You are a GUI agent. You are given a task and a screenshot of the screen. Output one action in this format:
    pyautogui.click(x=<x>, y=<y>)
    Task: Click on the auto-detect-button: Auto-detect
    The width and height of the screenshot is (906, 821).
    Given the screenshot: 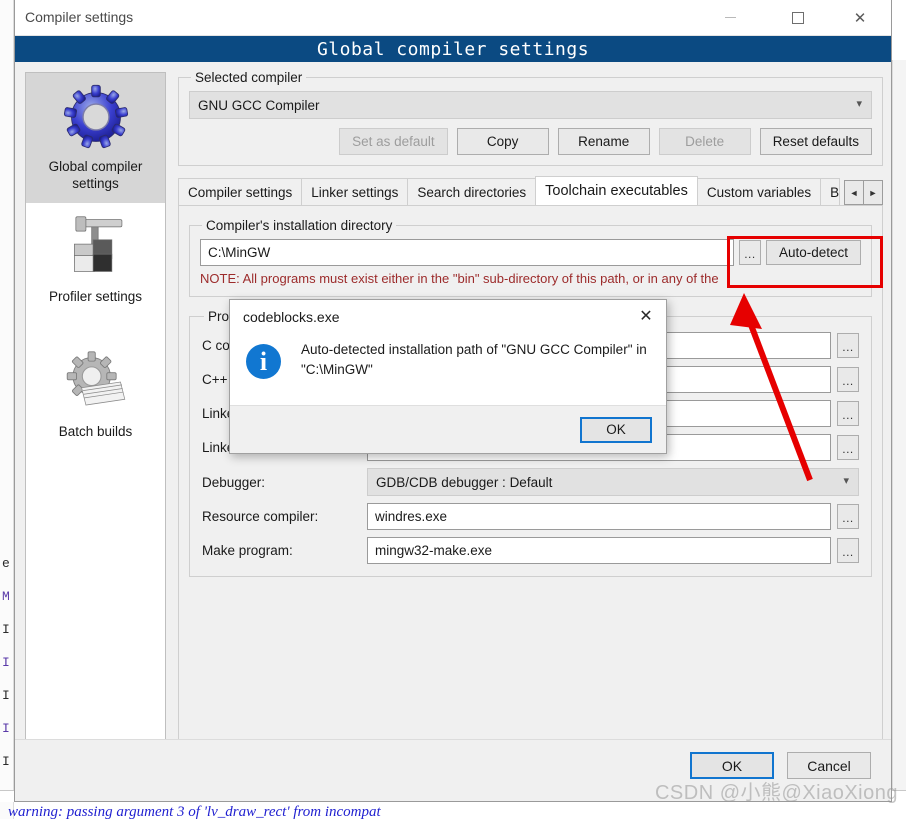 What is the action you would take?
    pyautogui.click(x=813, y=252)
    